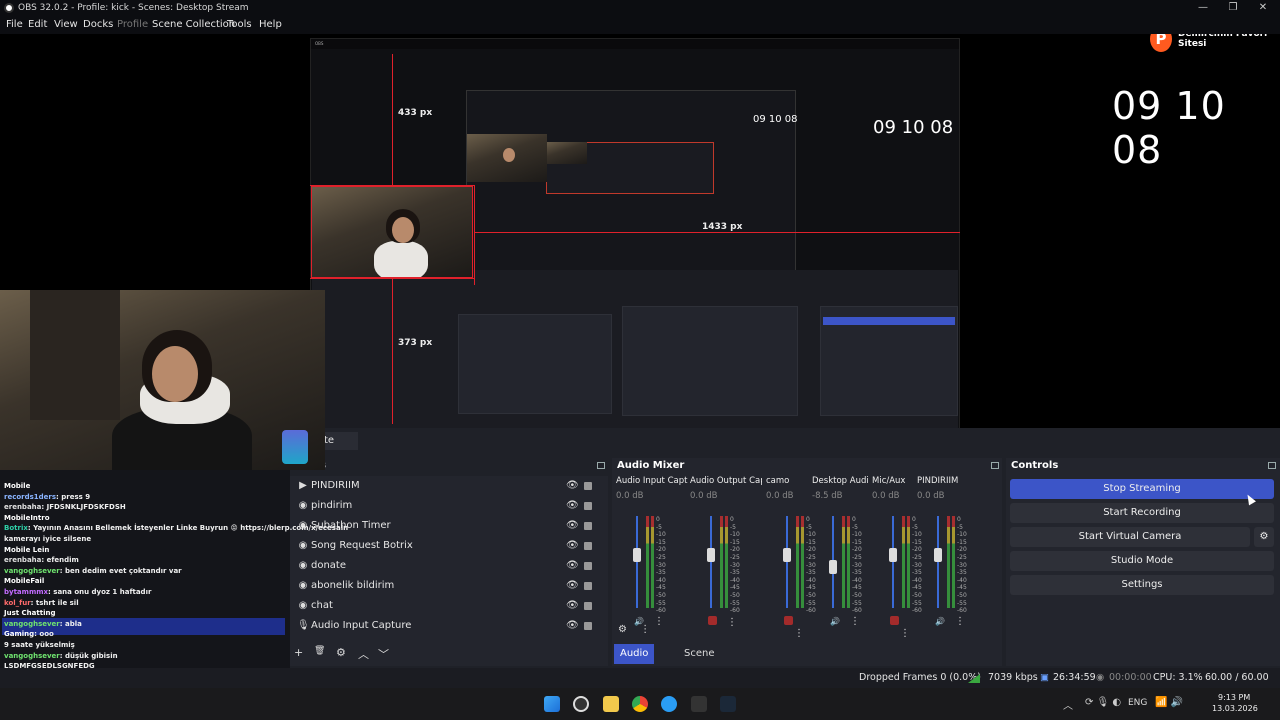 This screenshot has width=1280, height=720. What do you see at coordinates (383, 654) in the screenshot?
I see `move-down-button: ﹀` at bounding box center [383, 654].